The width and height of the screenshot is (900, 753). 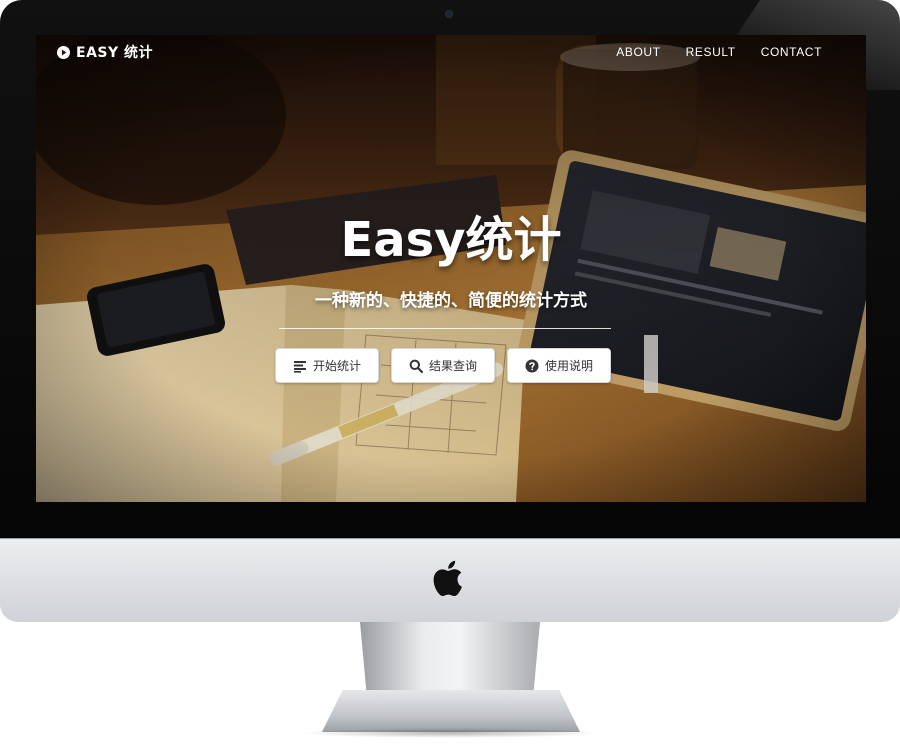 What do you see at coordinates (63, 52) in the screenshot?
I see `play-circle-icon` at bounding box center [63, 52].